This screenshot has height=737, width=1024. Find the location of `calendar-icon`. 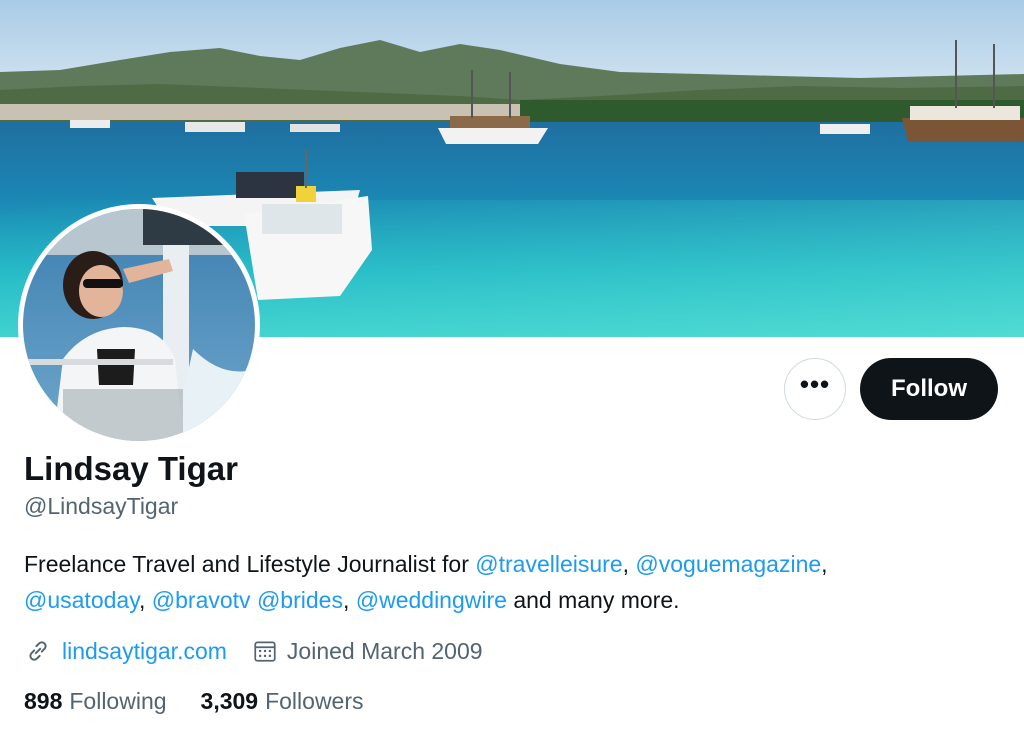

calendar-icon is located at coordinates (265, 651).